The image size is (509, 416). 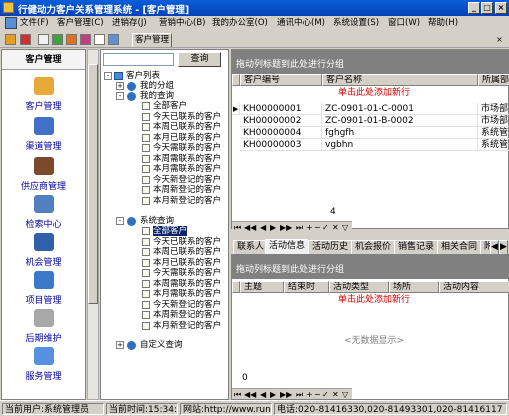 What do you see at coordinates (71, 39) in the screenshot?
I see `home-icon` at bounding box center [71, 39].